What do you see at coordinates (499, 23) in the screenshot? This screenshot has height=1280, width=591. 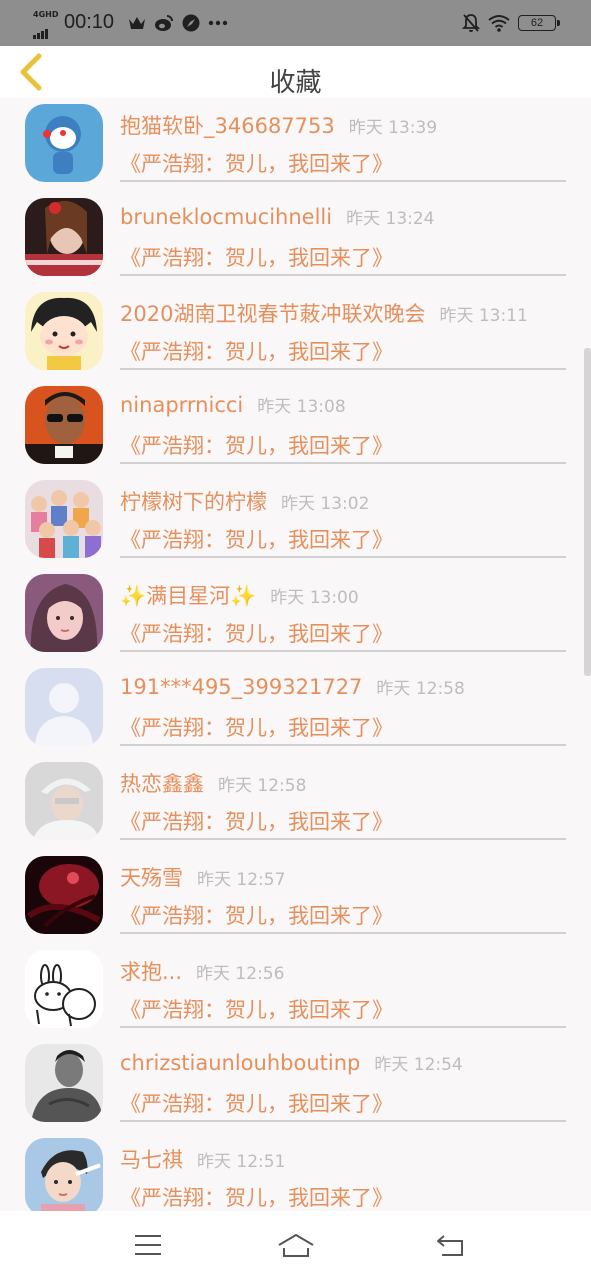 I see `wifi-icon` at bounding box center [499, 23].